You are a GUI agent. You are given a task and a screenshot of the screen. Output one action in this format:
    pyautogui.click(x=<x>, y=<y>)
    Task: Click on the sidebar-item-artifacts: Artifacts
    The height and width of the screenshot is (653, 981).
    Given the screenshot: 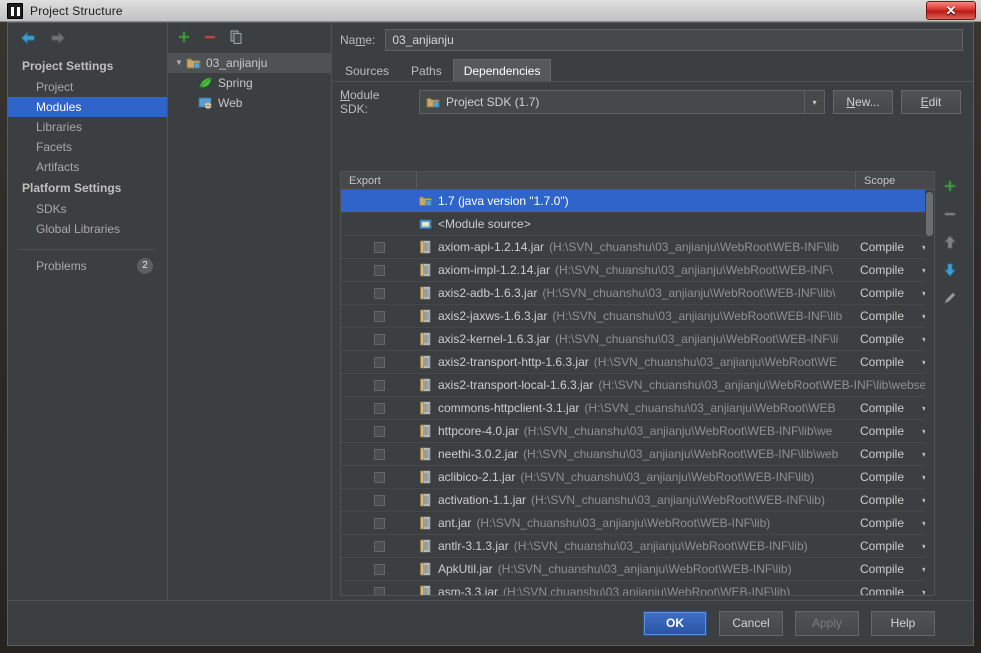 What is the action you would take?
    pyautogui.click(x=87, y=167)
    